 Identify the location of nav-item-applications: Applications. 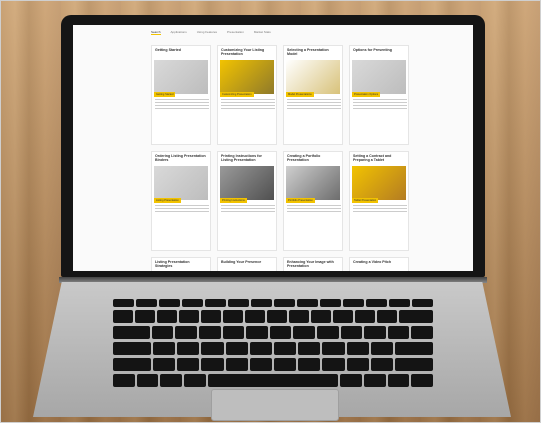
(179, 32).